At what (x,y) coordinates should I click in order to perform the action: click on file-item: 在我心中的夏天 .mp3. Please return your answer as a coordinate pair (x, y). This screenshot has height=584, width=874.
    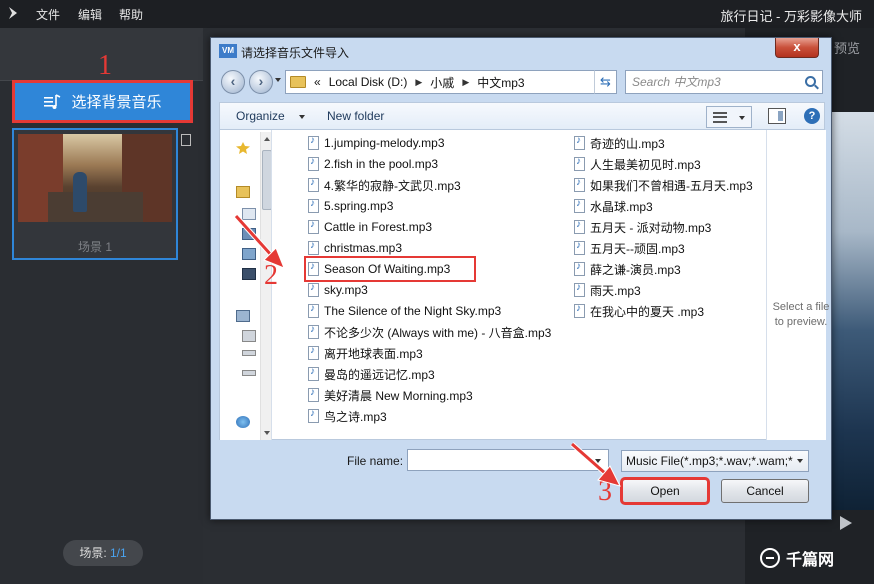
    Looking at the image, I should click on (639, 311).